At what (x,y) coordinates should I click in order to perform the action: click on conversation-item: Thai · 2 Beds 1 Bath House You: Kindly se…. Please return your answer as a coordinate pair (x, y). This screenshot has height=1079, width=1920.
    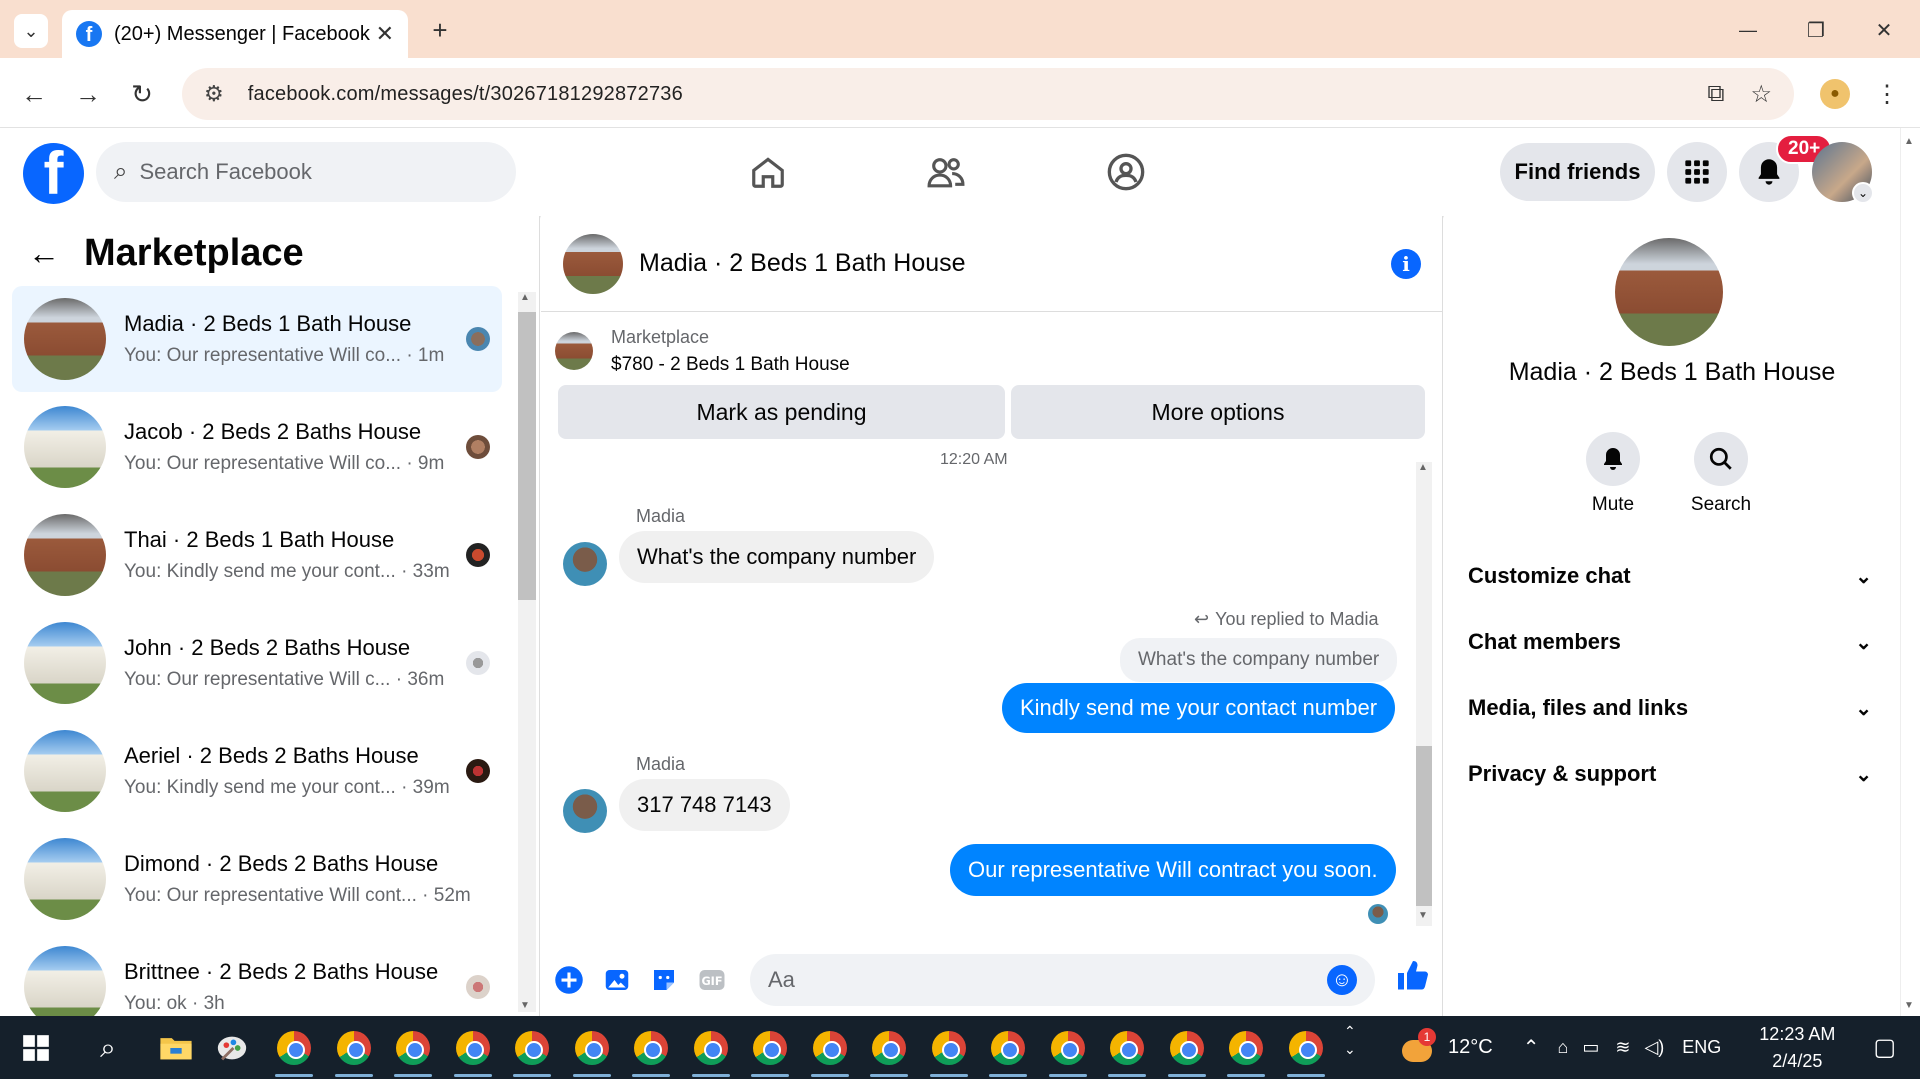
    Looking at the image, I should click on (257, 555).